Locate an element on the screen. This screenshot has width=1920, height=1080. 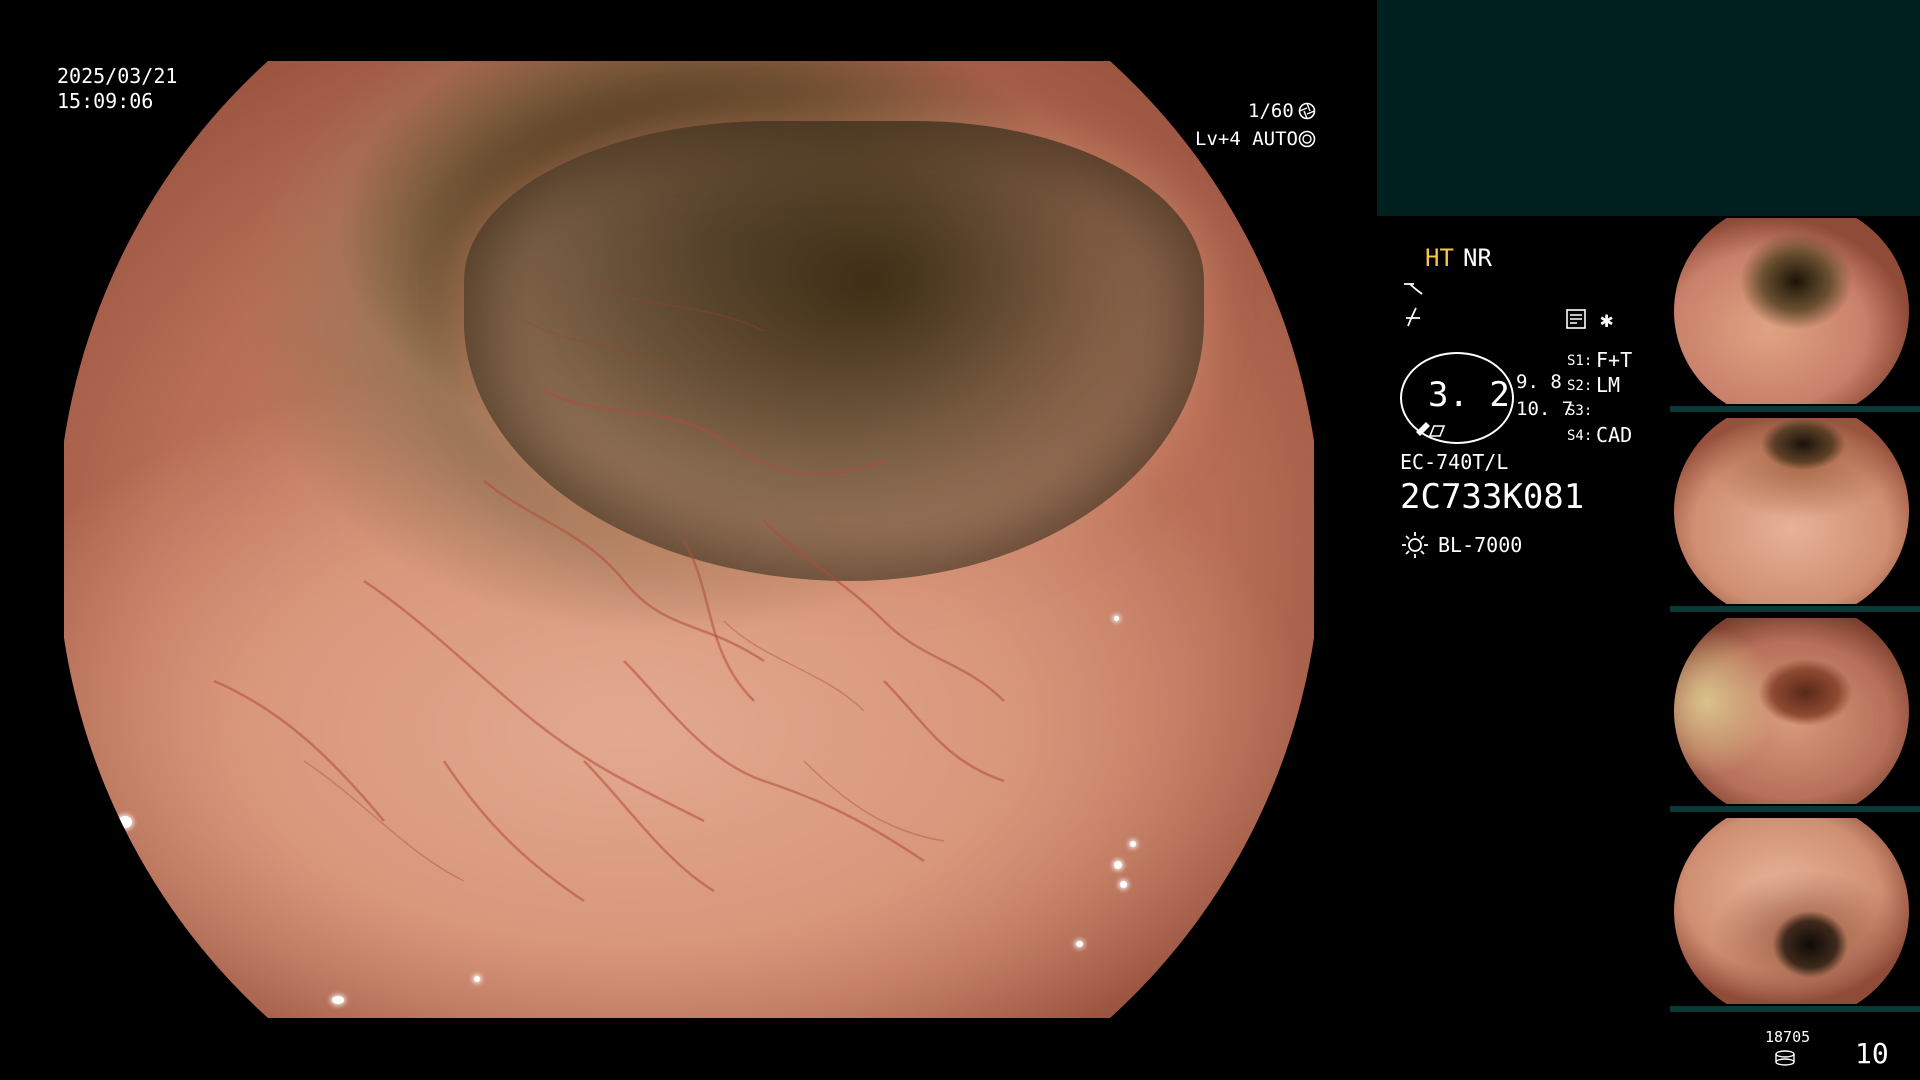
memory-card-icon is located at coordinates (1576, 319).